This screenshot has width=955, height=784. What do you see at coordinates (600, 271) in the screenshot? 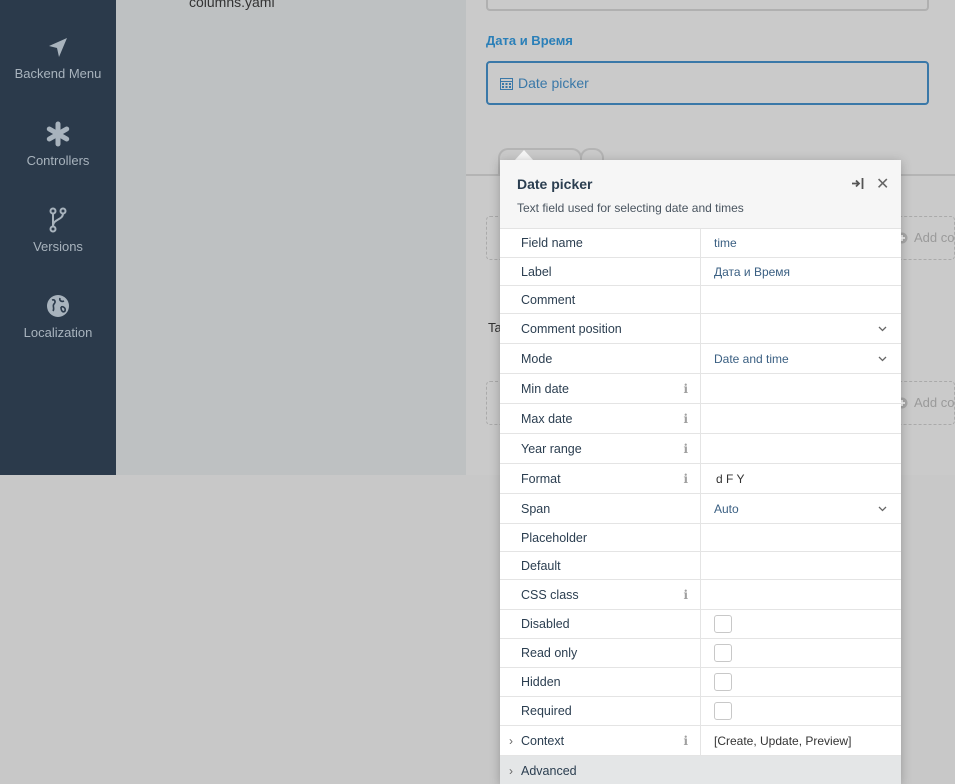
I see `prop-label: Label` at bounding box center [600, 271].